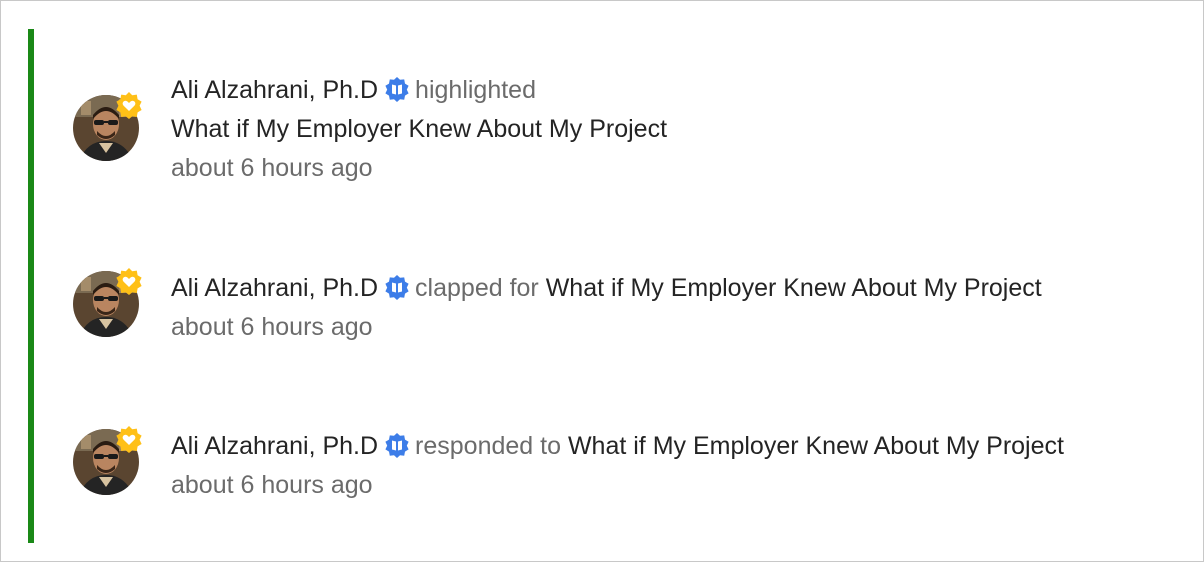 The width and height of the screenshot is (1204, 562). What do you see at coordinates (676, 90) in the screenshot?
I see `notification-headline: Ali Alzahrani, Ph.D highlighted` at bounding box center [676, 90].